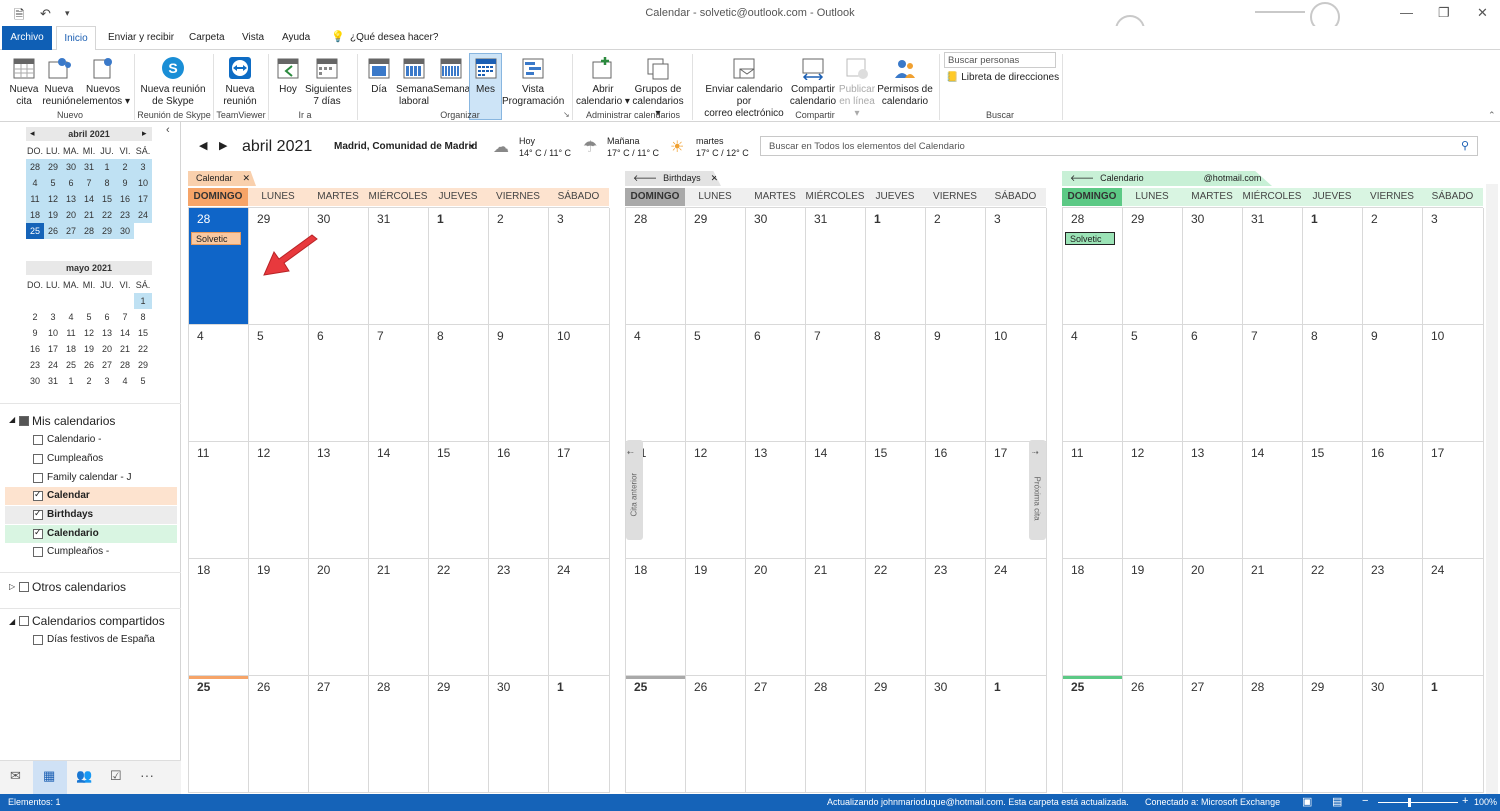 The width and height of the screenshot is (1500, 811). What do you see at coordinates (656, 617) in the screenshot?
I see `day-cell: 18` at bounding box center [656, 617].